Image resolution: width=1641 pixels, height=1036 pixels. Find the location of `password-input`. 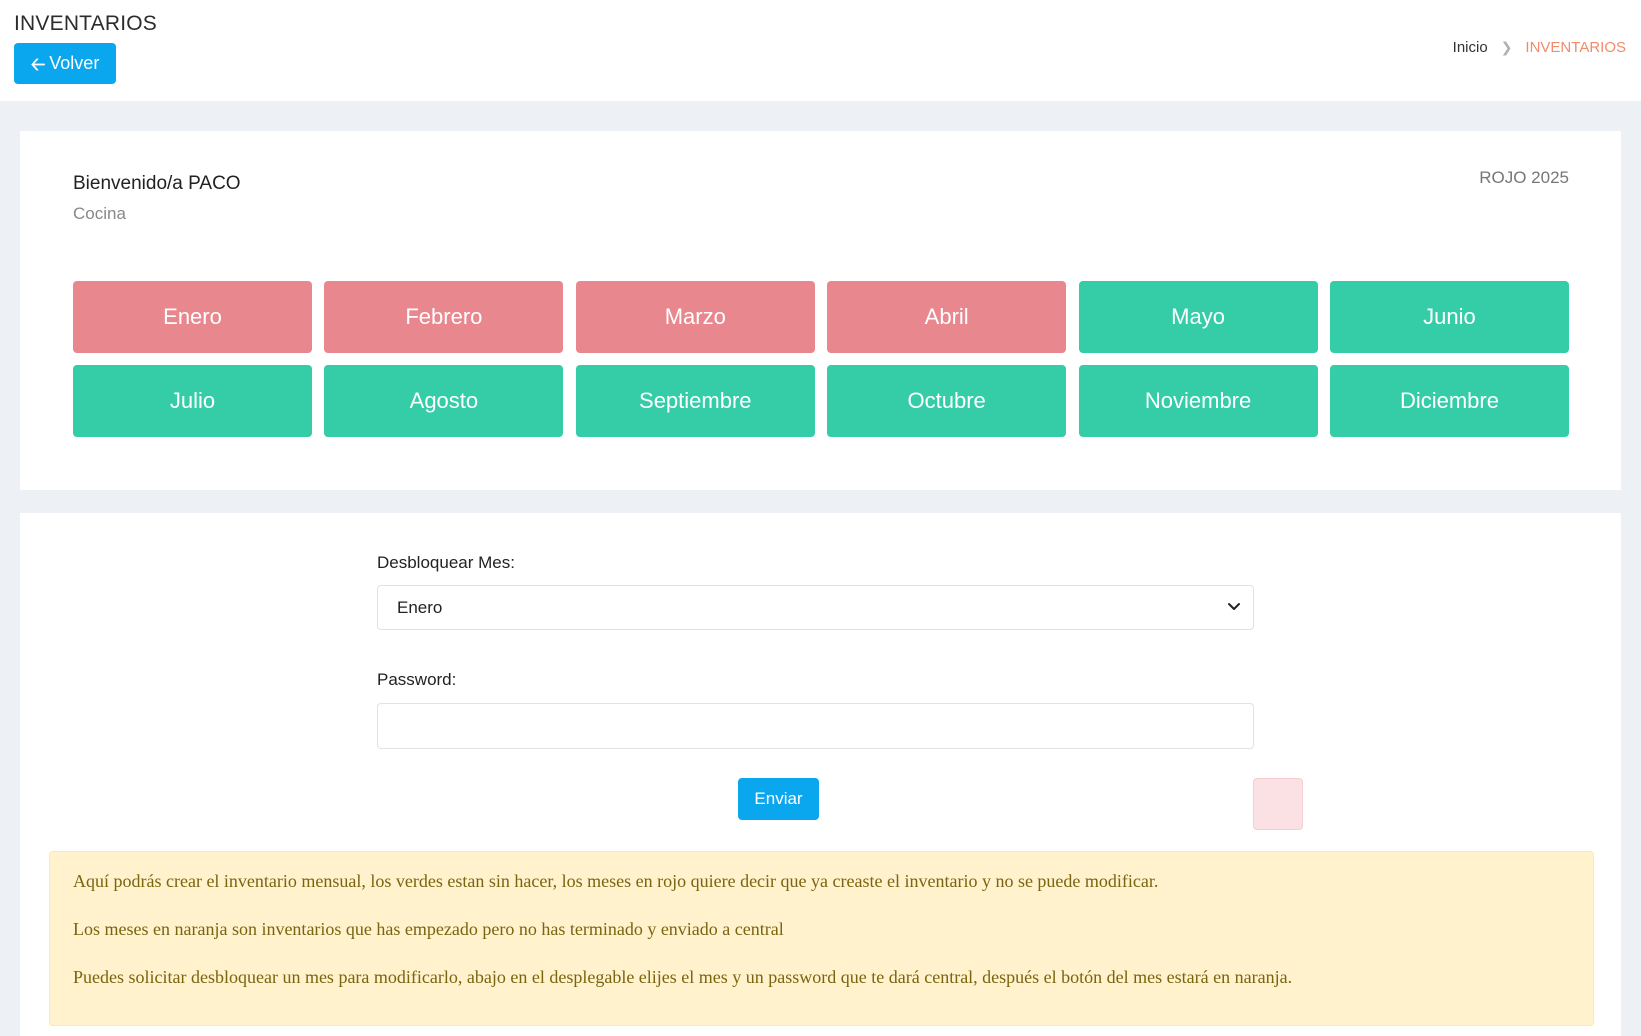

password-input is located at coordinates (815, 726).